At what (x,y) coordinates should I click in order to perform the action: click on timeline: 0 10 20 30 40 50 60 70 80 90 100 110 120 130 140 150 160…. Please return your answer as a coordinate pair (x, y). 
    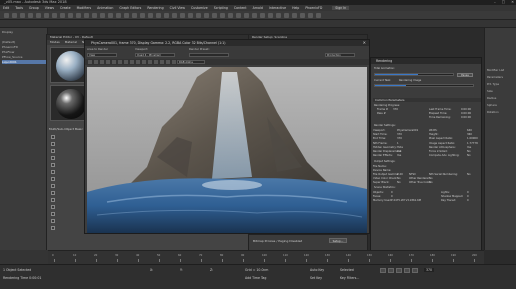
    Looking at the image, I should click on (266, 257).